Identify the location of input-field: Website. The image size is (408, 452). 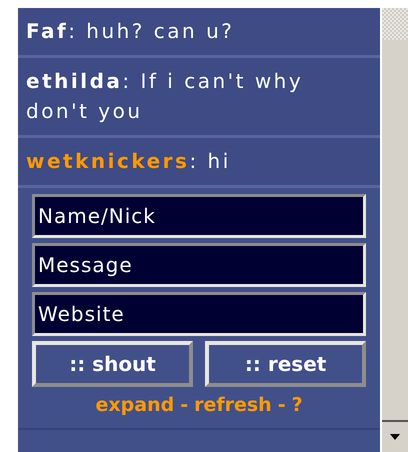
(199, 314).